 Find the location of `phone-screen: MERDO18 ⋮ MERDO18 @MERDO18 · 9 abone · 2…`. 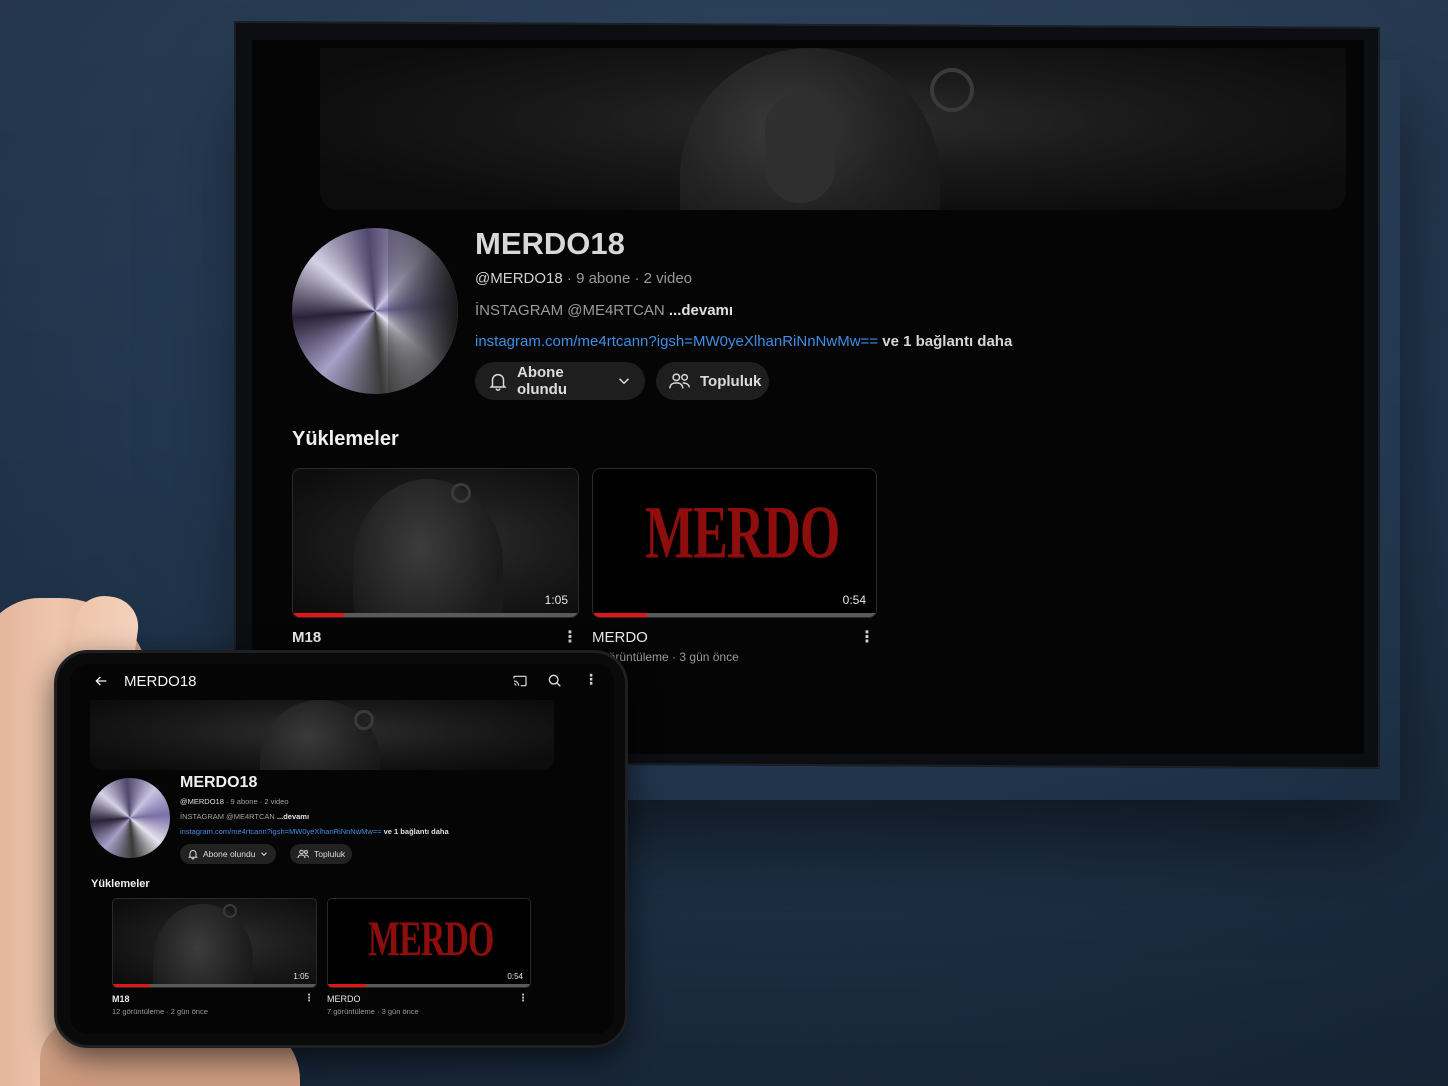

phone-screen: MERDO18 ⋮ MERDO18 @MERDO18 · 9 abone · 2… is located at coordinates (342, 849).